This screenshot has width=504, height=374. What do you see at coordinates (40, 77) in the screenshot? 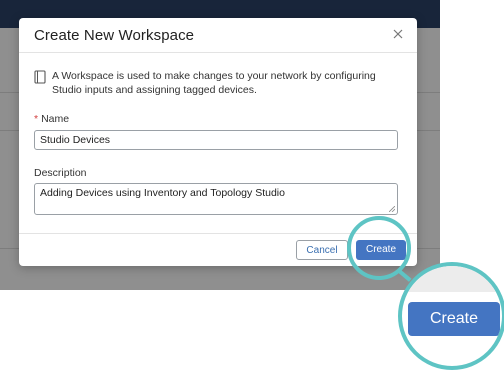
I see `document-icon` at bounding box center [40, 77].